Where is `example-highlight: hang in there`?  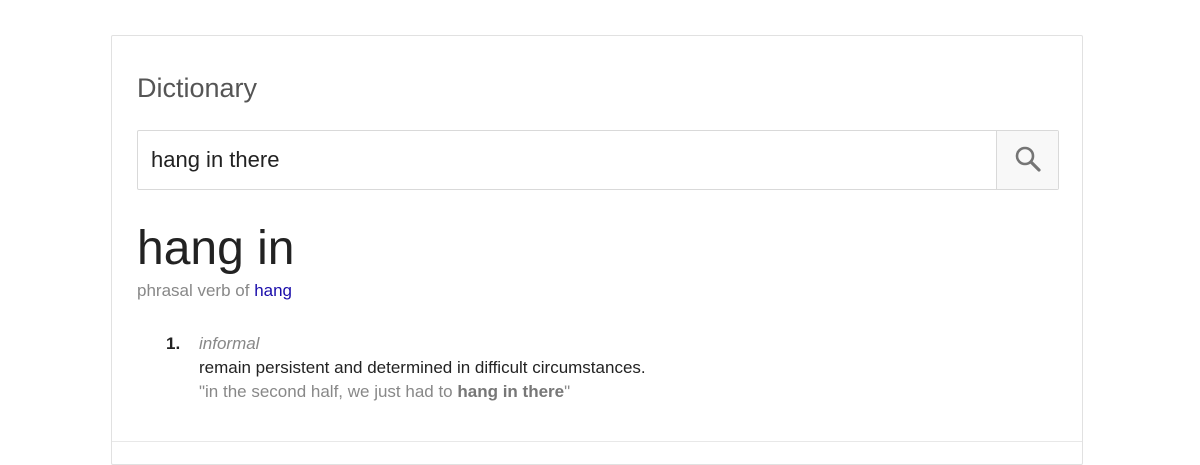
example-highlight: hang in there is located at coordinates (511, 391).